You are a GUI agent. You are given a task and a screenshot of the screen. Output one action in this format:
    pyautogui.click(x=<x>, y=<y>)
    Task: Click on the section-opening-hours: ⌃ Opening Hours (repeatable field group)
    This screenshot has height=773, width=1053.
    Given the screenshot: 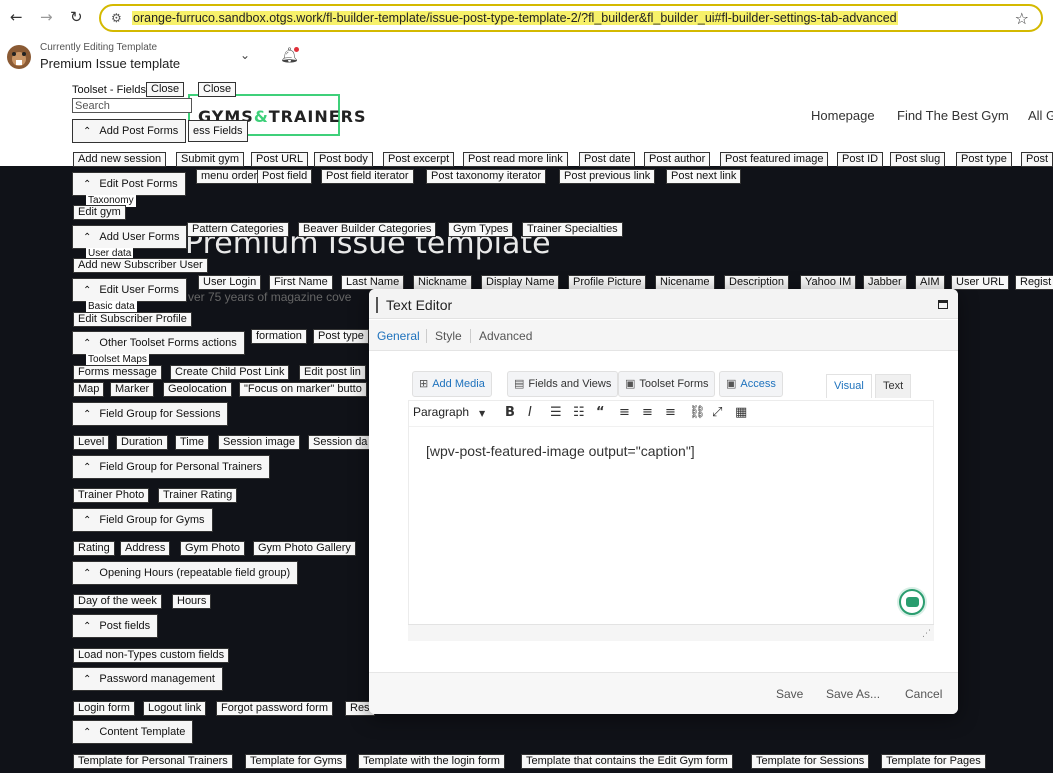 What is the action you would take?
    pyautogui.click(x=185, y=573)
    